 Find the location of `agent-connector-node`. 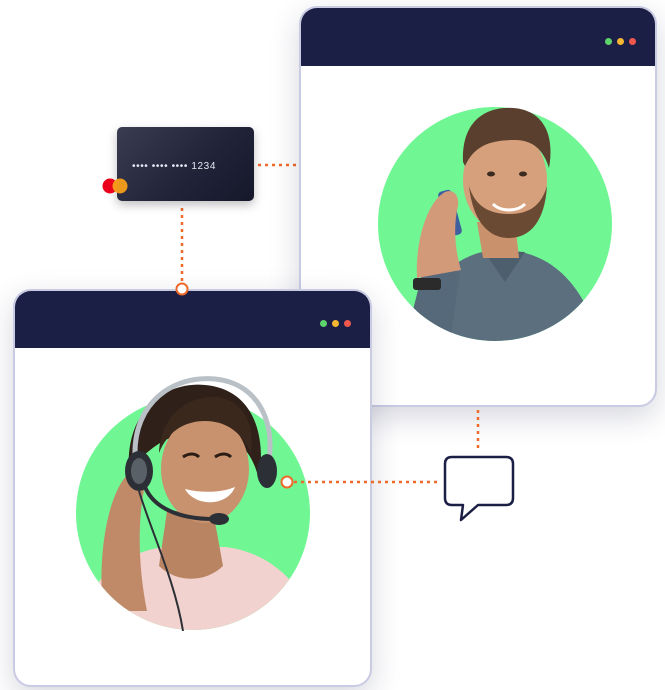

agent-connector-node is located at coordinates (182, 289).